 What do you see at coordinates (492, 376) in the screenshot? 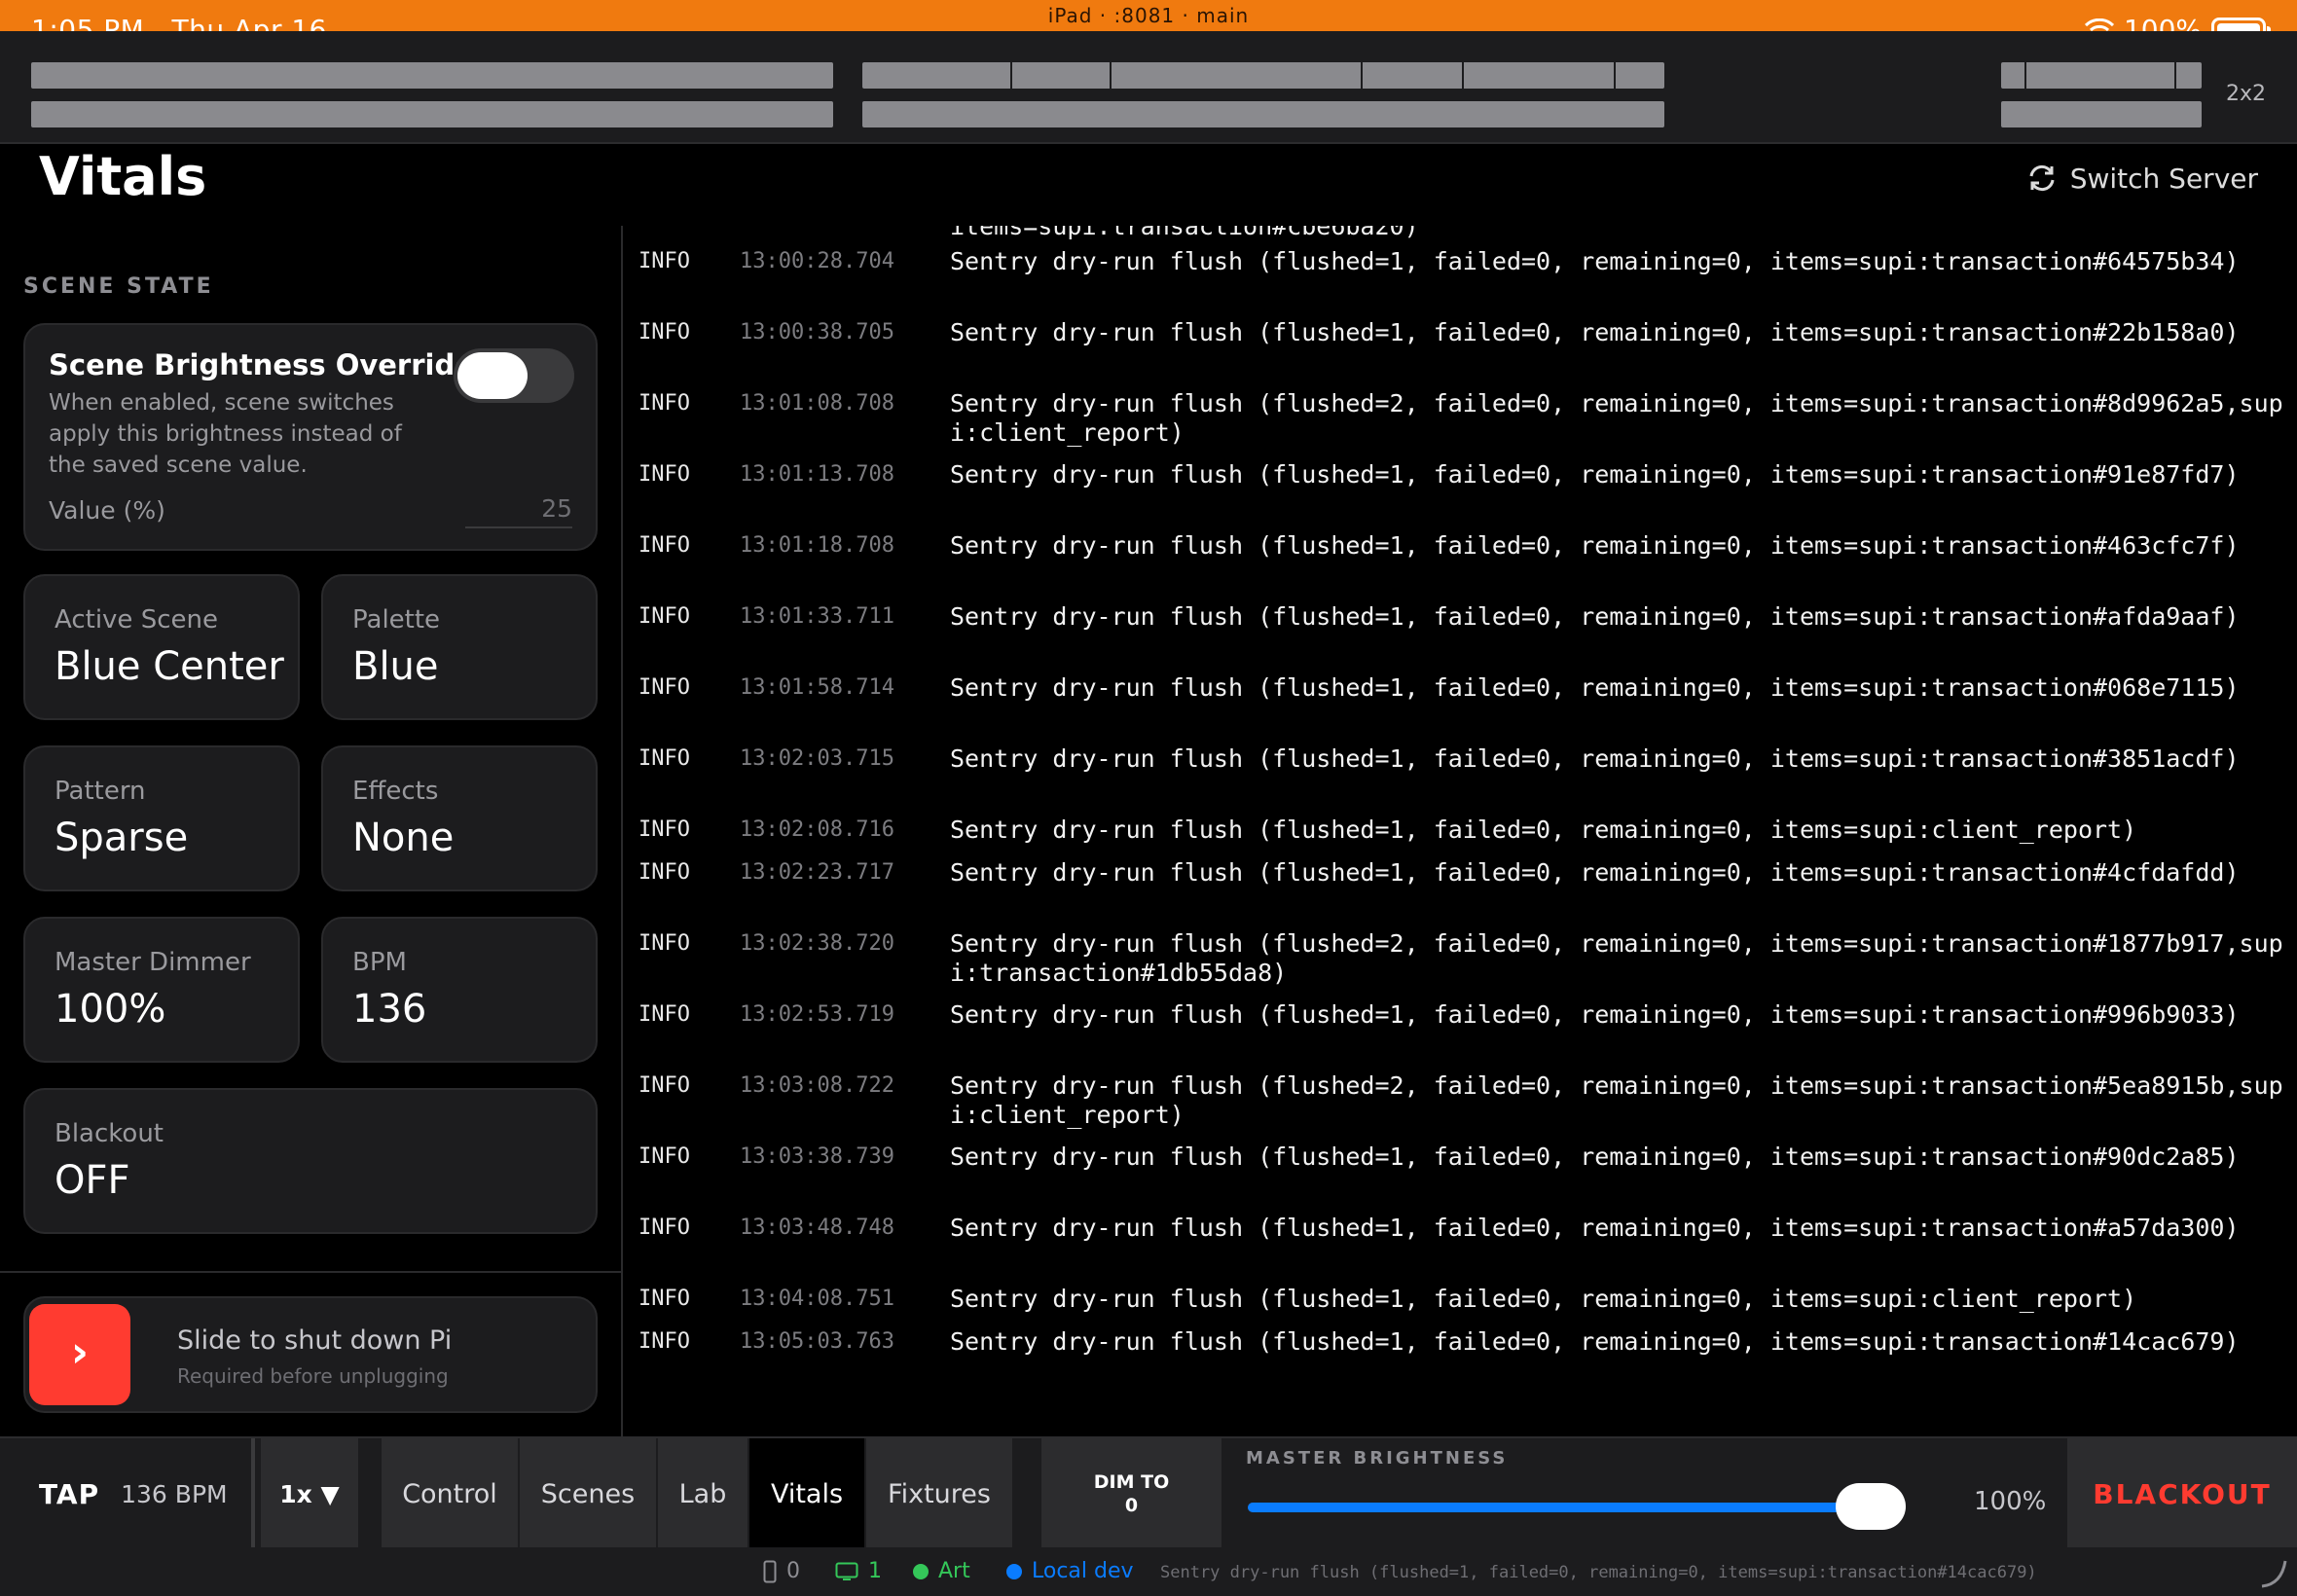
I see `toggle-knob` at bounding box center [492, 376].